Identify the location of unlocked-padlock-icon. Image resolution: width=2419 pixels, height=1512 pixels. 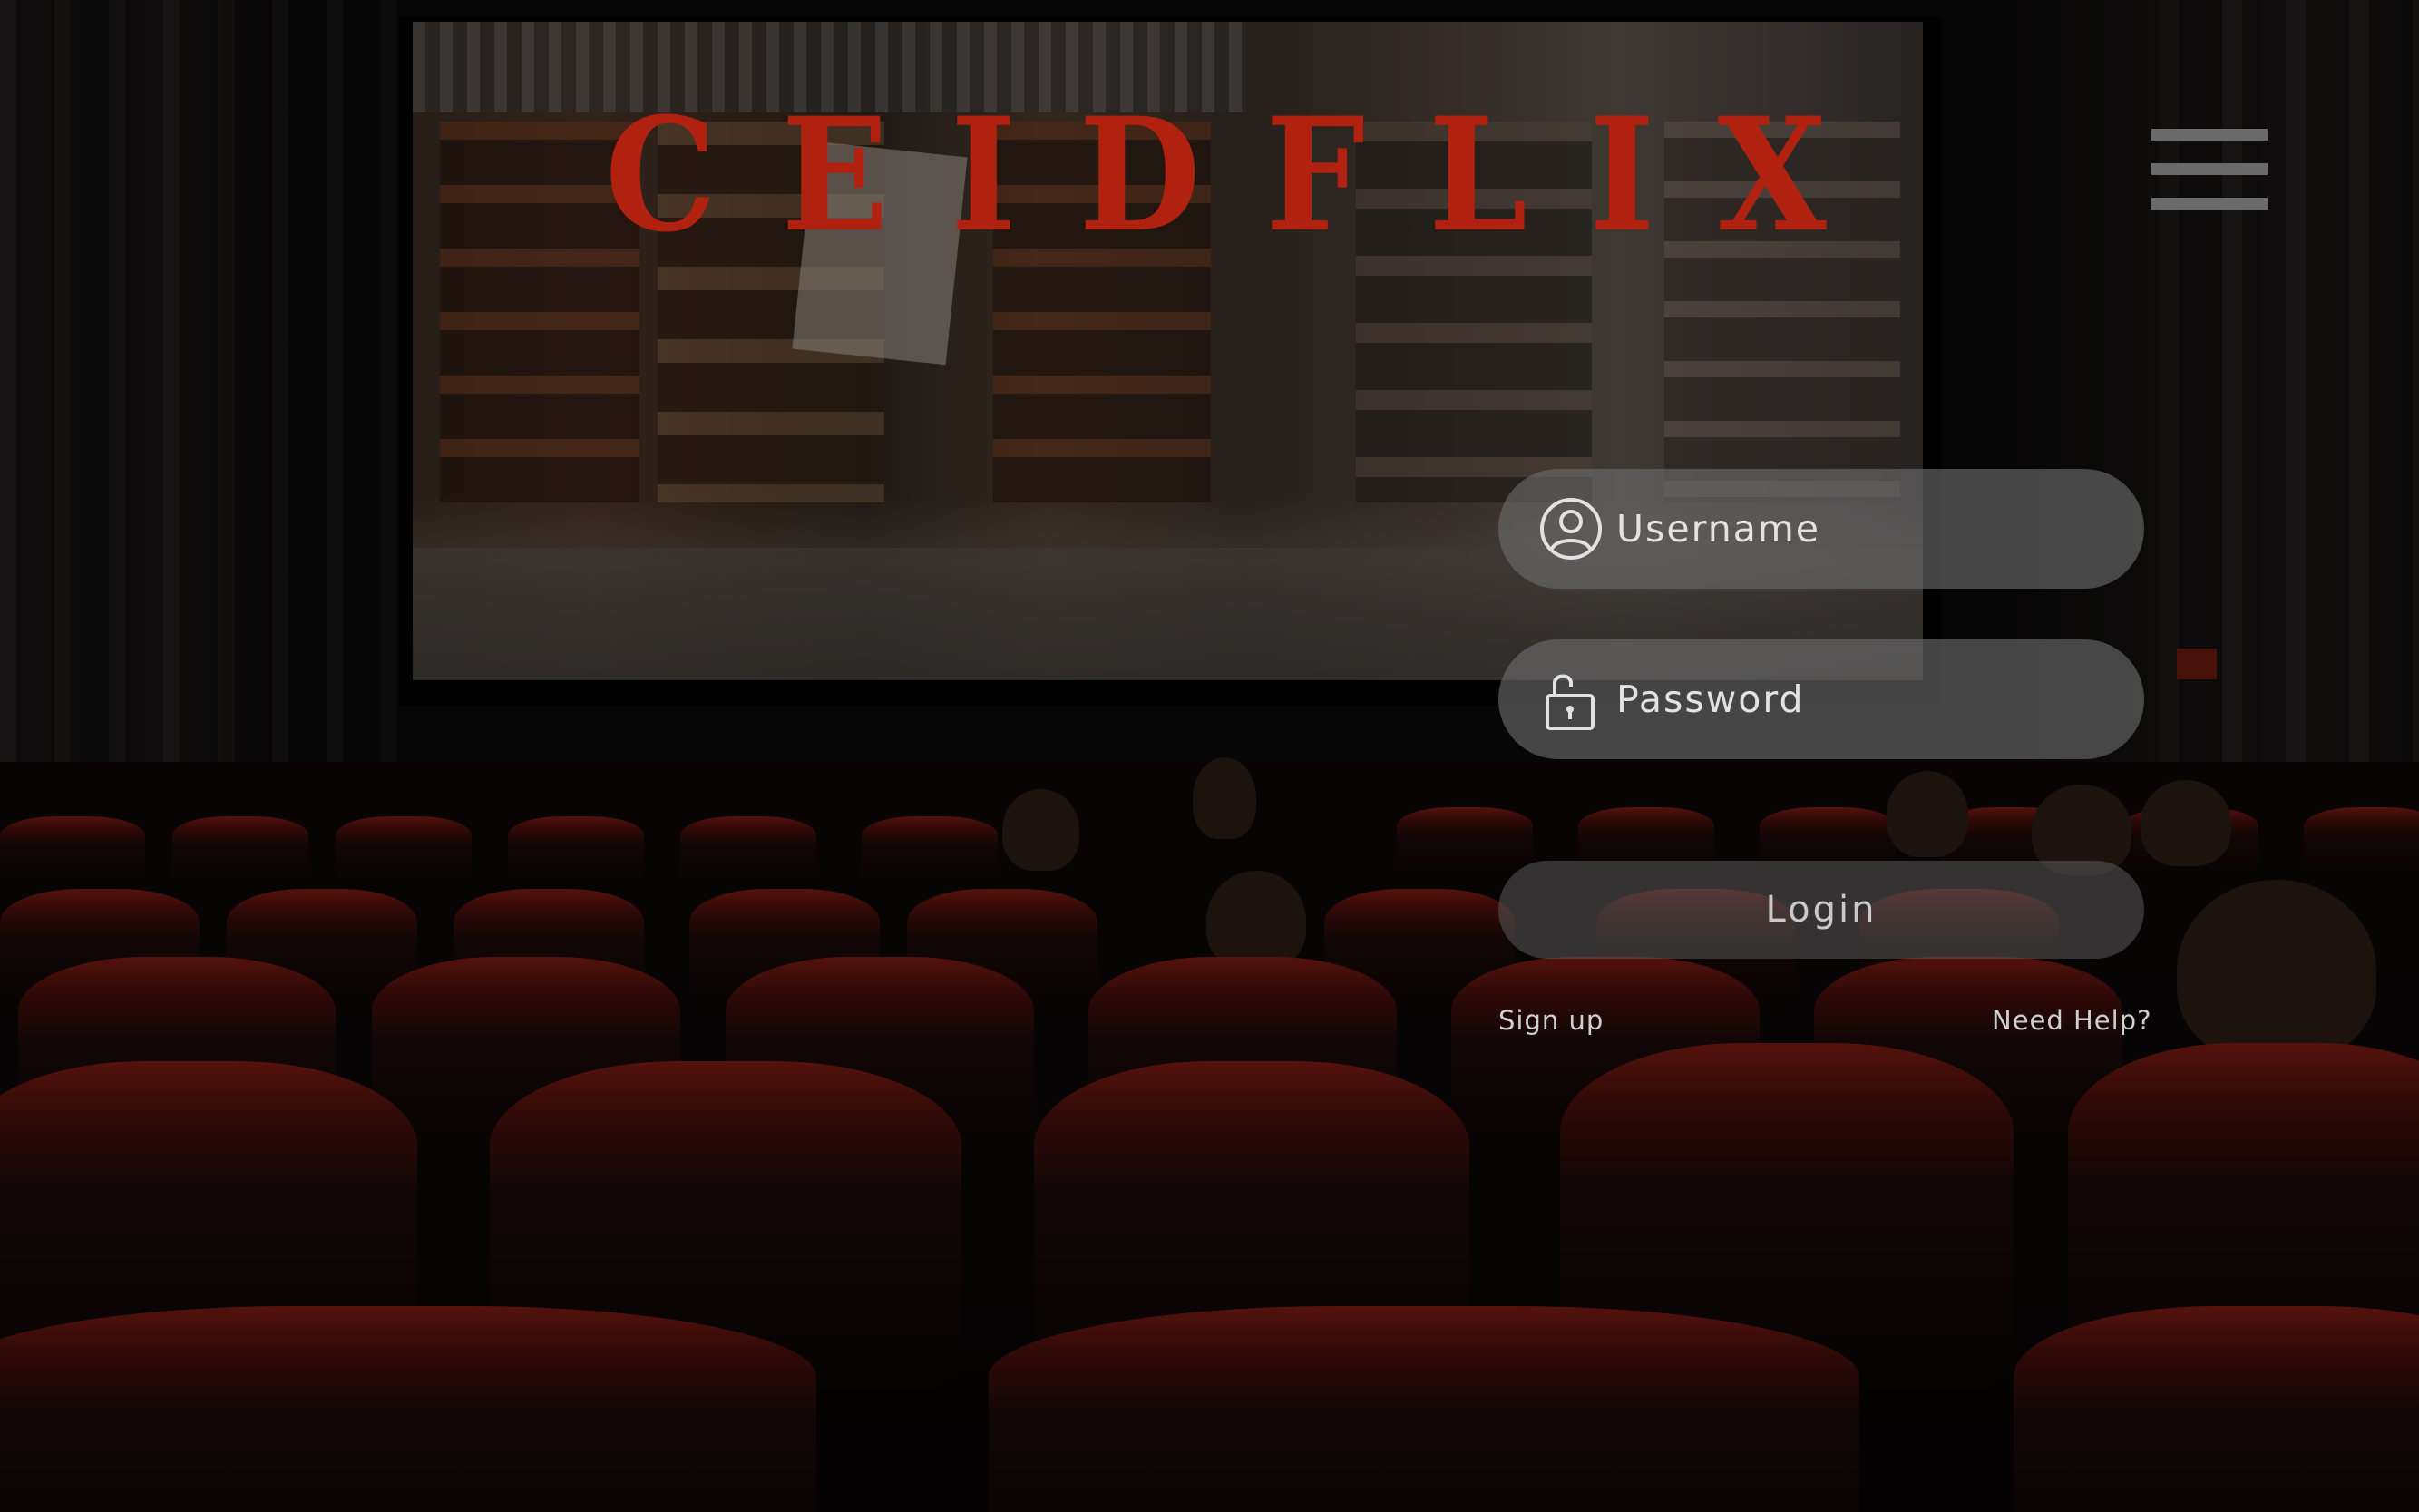
(1571, 702).